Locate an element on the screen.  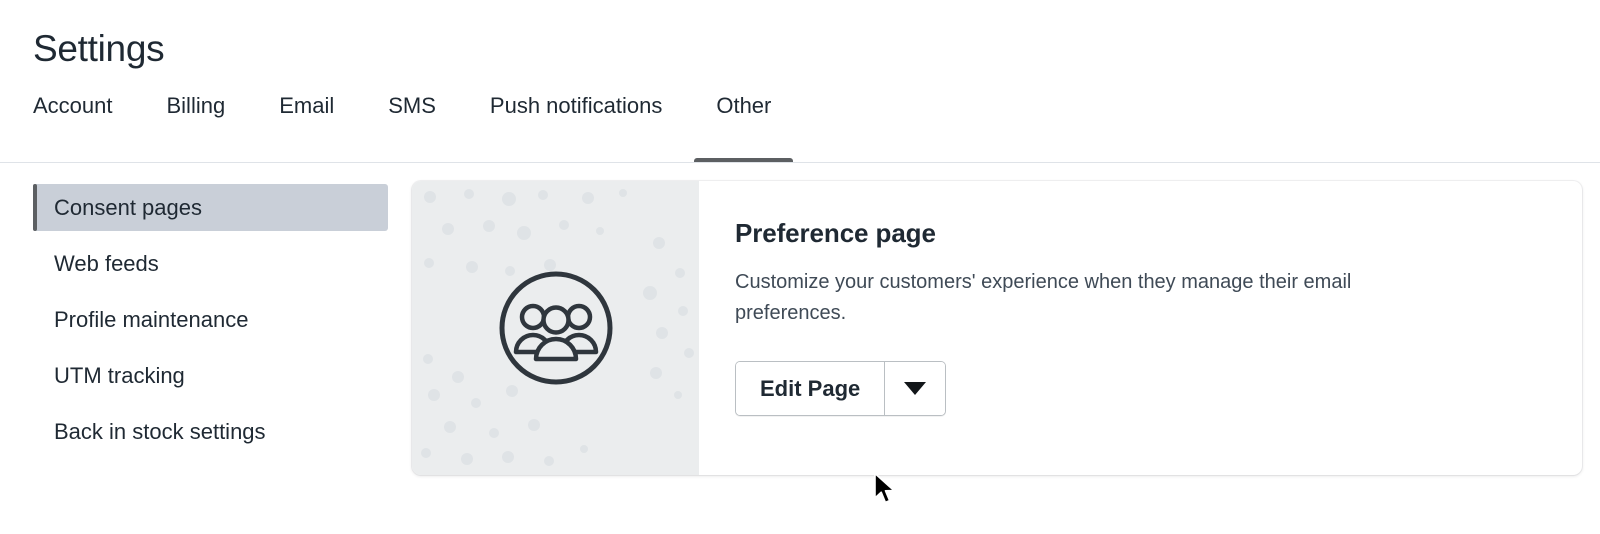
page-header: Settings is located at coordinates (800, 35).